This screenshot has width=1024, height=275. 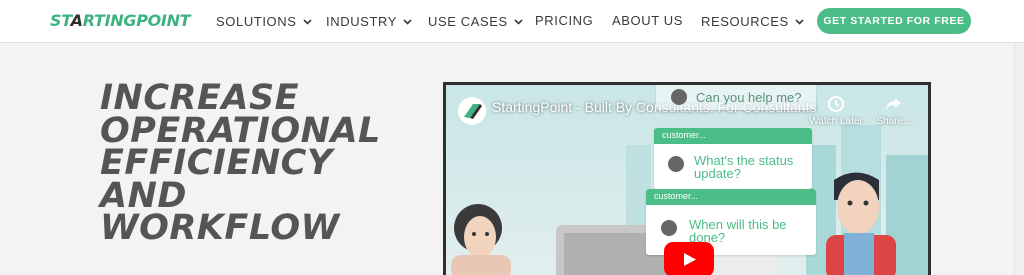 What do you see at coordinates (894, 21) in the screenshot?
I see `get-started-button: GET STARTED FOR FREE` at bounding box center [894, 21].